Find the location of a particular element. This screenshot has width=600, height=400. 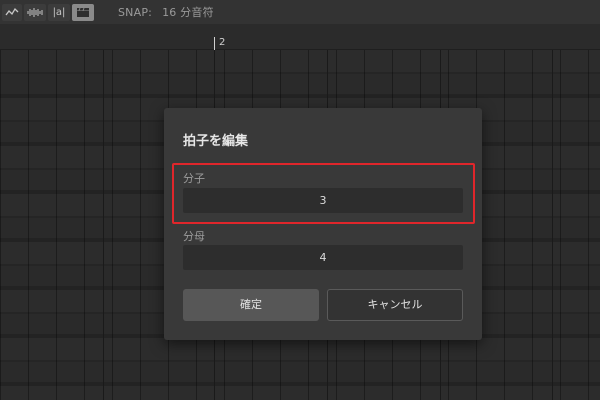

cancel-button: キャンセル is located at coordinates (395, 305).